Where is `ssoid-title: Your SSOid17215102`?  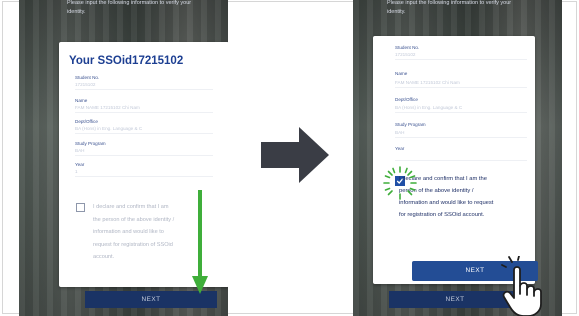
ssoid-title: Your SSOid17215102 is located at coordinates (126, 61).